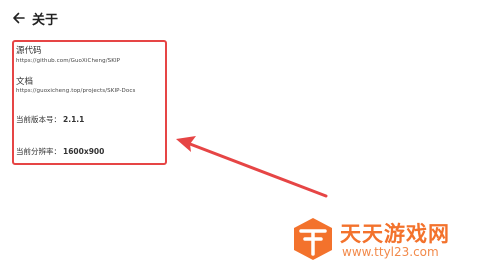  What do you see at coordinates (395, 234) in the screenshot?
I see `watermark-text: 天天游戏网` at bounding box center [395, 234].